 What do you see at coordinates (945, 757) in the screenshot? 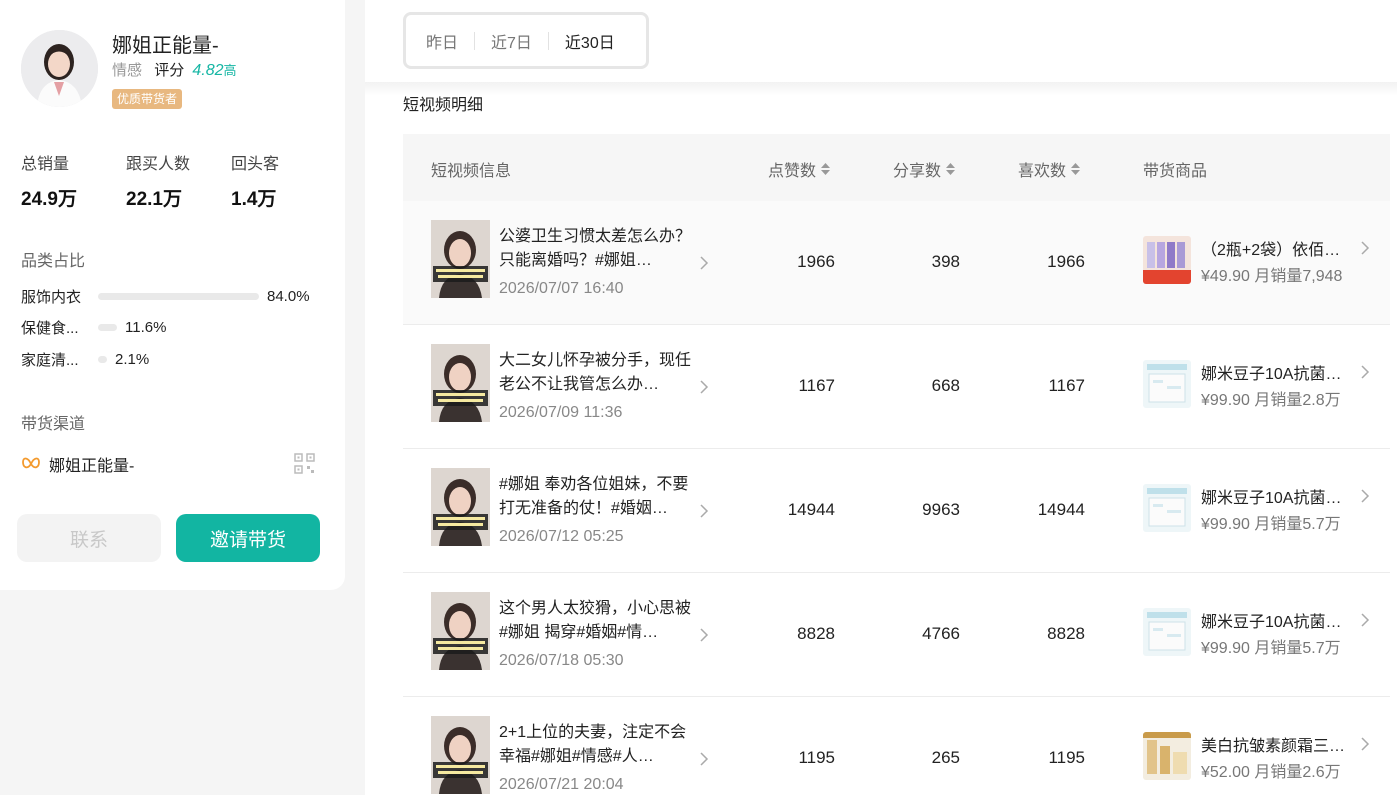
I see `shares-count: 265` at bounding box center [945, 757].